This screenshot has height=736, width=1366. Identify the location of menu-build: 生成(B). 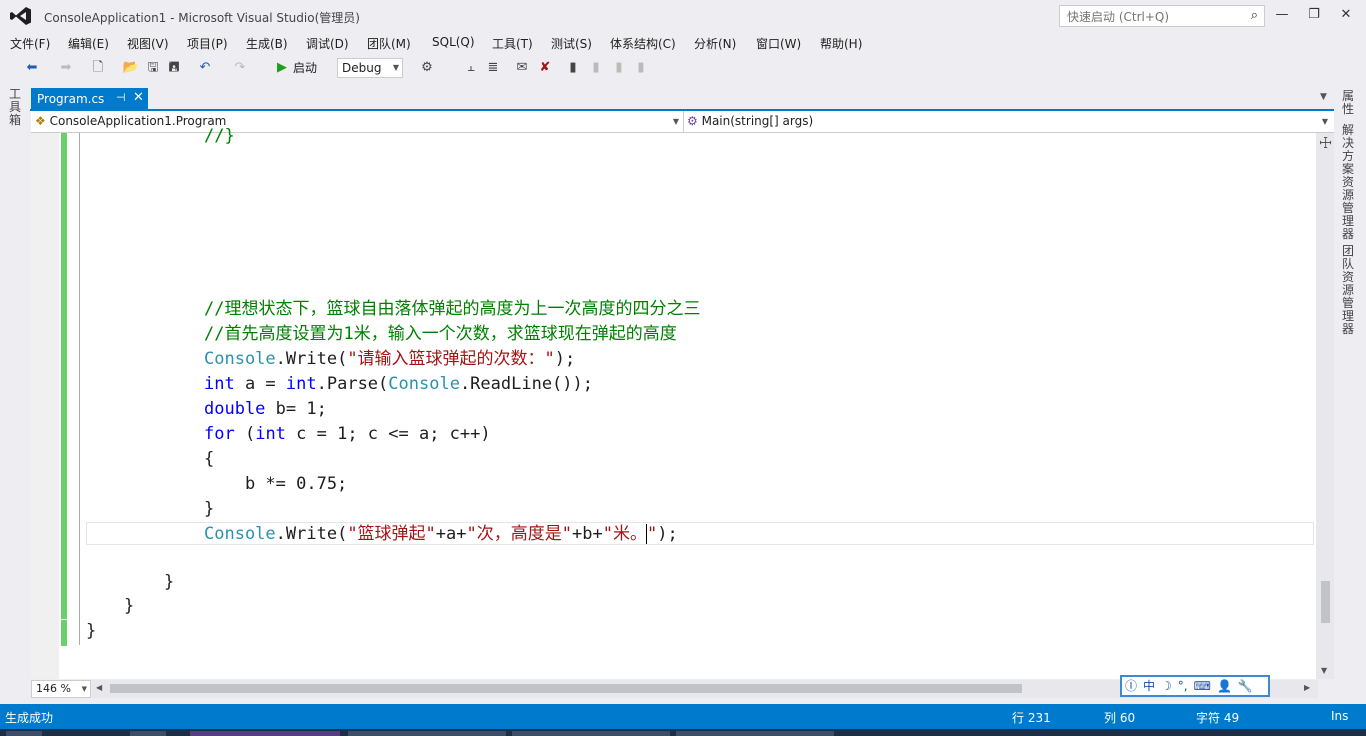
(267, 43).